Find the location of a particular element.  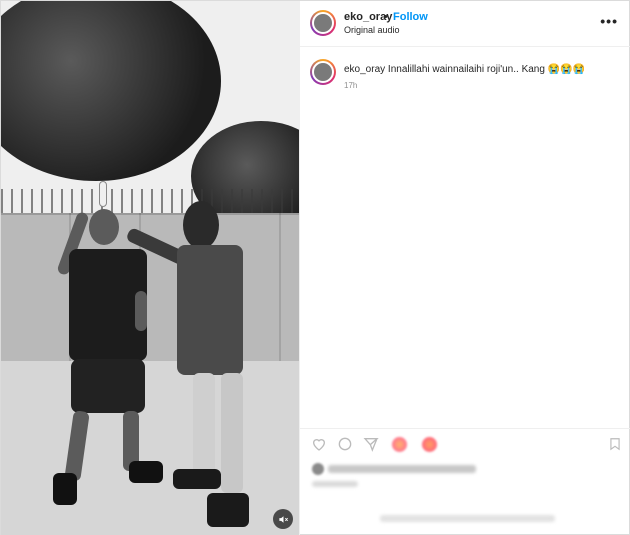

comment-icon is located at coordinates (345, 444).